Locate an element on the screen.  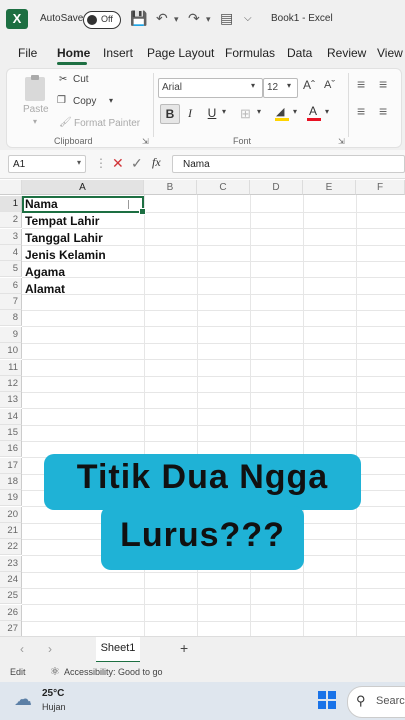
bold-button: B is located at coordinates (170, 114).